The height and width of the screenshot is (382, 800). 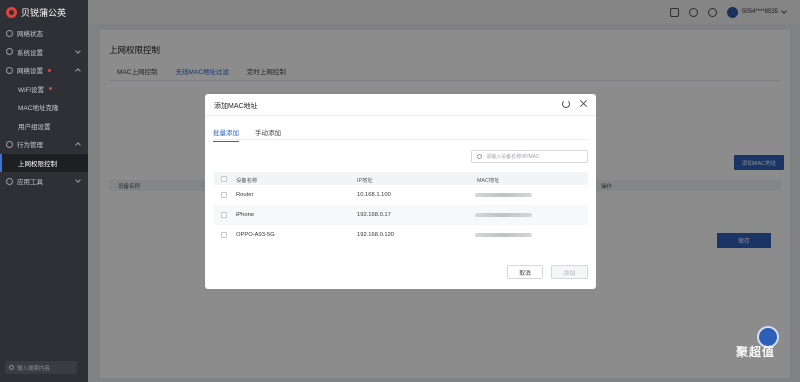 I want to click on table-row: Router 10.168.1.100, so click(x=401, y=195).